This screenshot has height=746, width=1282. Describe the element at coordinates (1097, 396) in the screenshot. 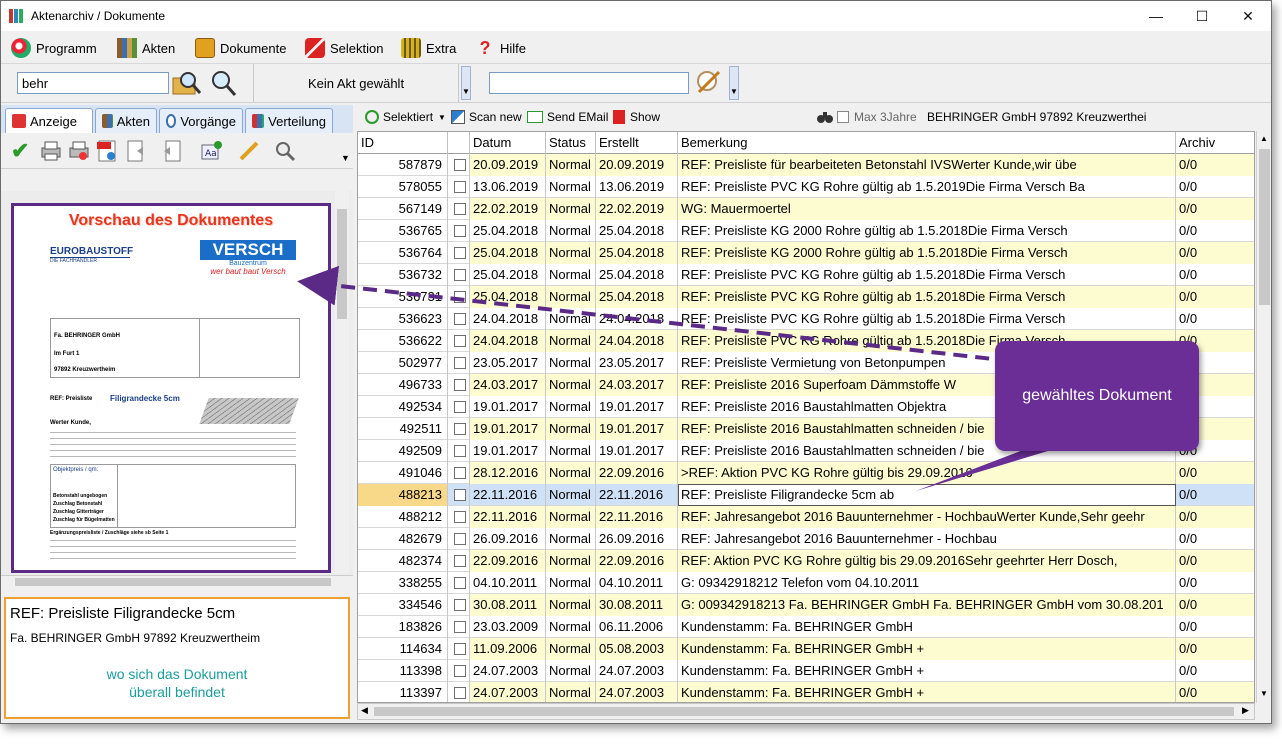

I see `selected-document-callout: gewähltes Dokument` at that location.